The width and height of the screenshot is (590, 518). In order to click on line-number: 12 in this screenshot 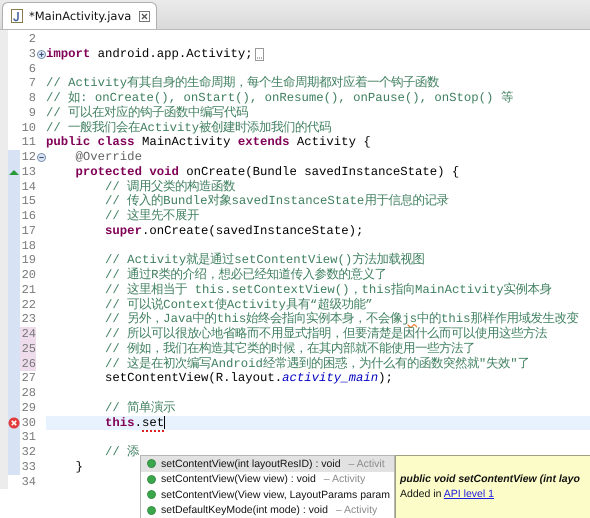, I will do `click(28, 157)`.